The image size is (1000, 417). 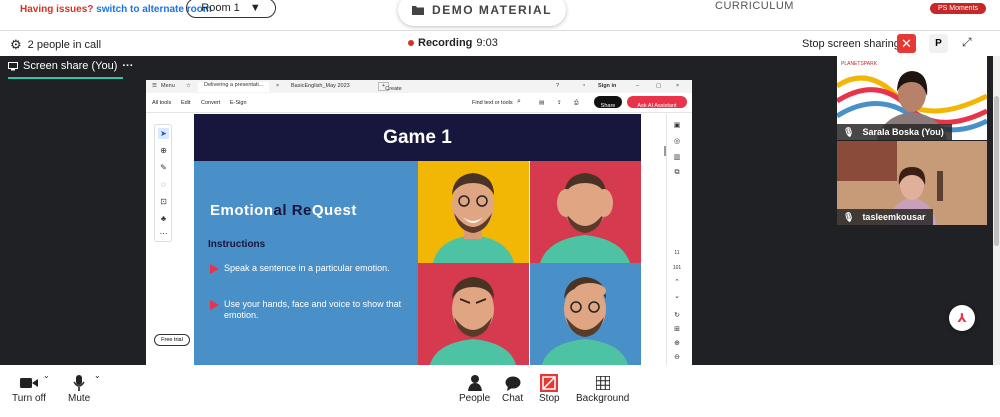 What do you see at coordinates (473, 314) in the screenshot?
I see `angry-face-image` at bounding box center [473, 314].